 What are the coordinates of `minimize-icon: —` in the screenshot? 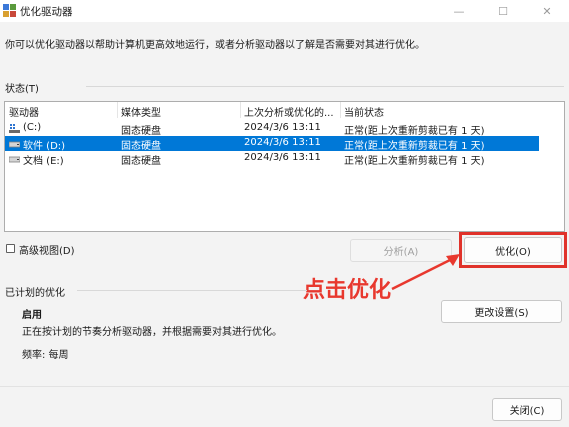 It's located at (459, 11).